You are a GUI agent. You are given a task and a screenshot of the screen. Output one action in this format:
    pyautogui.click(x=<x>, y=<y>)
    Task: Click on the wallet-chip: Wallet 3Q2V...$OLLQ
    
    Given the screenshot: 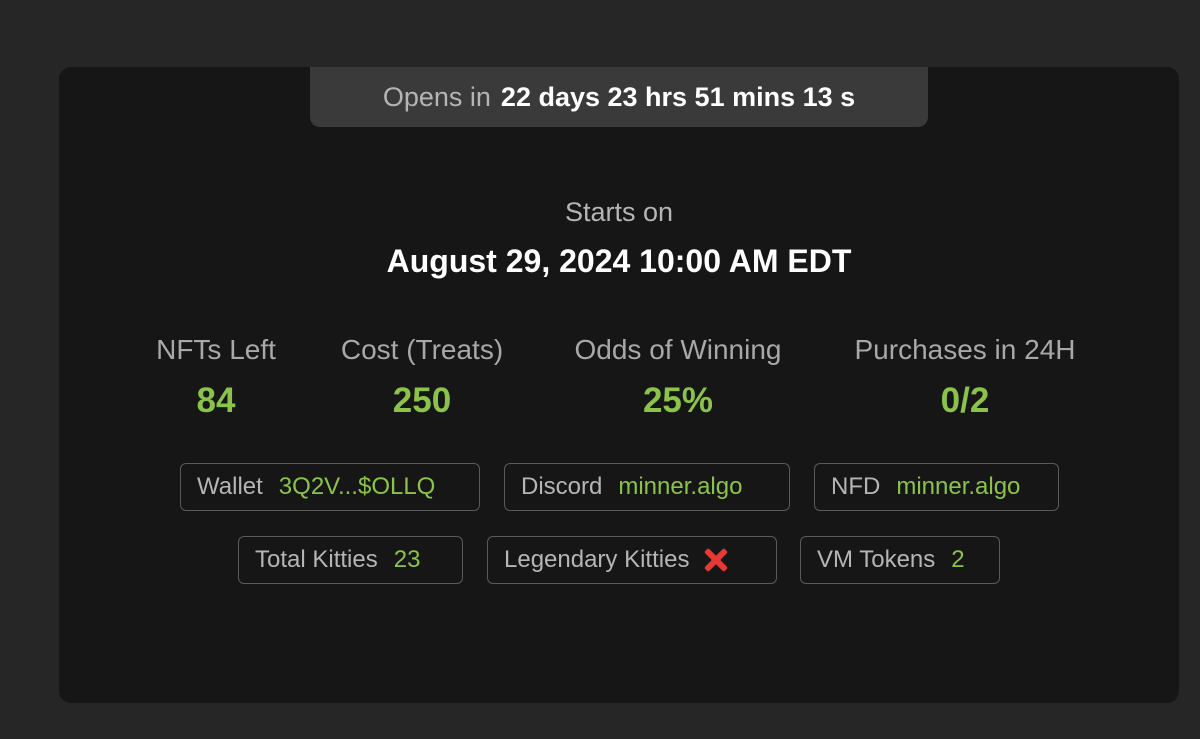 What is the action you would take?
    pyautogui.click(x=330, y=487)
    